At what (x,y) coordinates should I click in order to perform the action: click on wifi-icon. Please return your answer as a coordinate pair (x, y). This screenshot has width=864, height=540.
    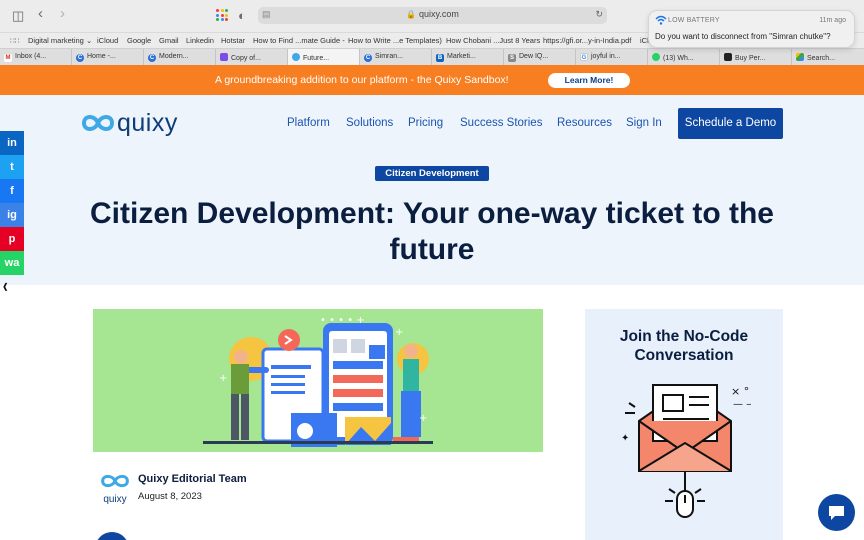
    Looking at the image, I should click on (661, 21).